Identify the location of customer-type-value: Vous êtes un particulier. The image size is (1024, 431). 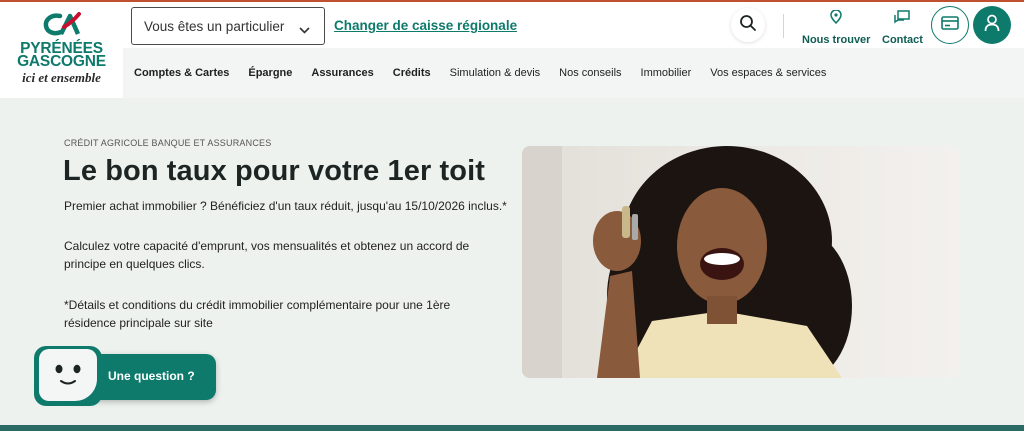
(214, 26).